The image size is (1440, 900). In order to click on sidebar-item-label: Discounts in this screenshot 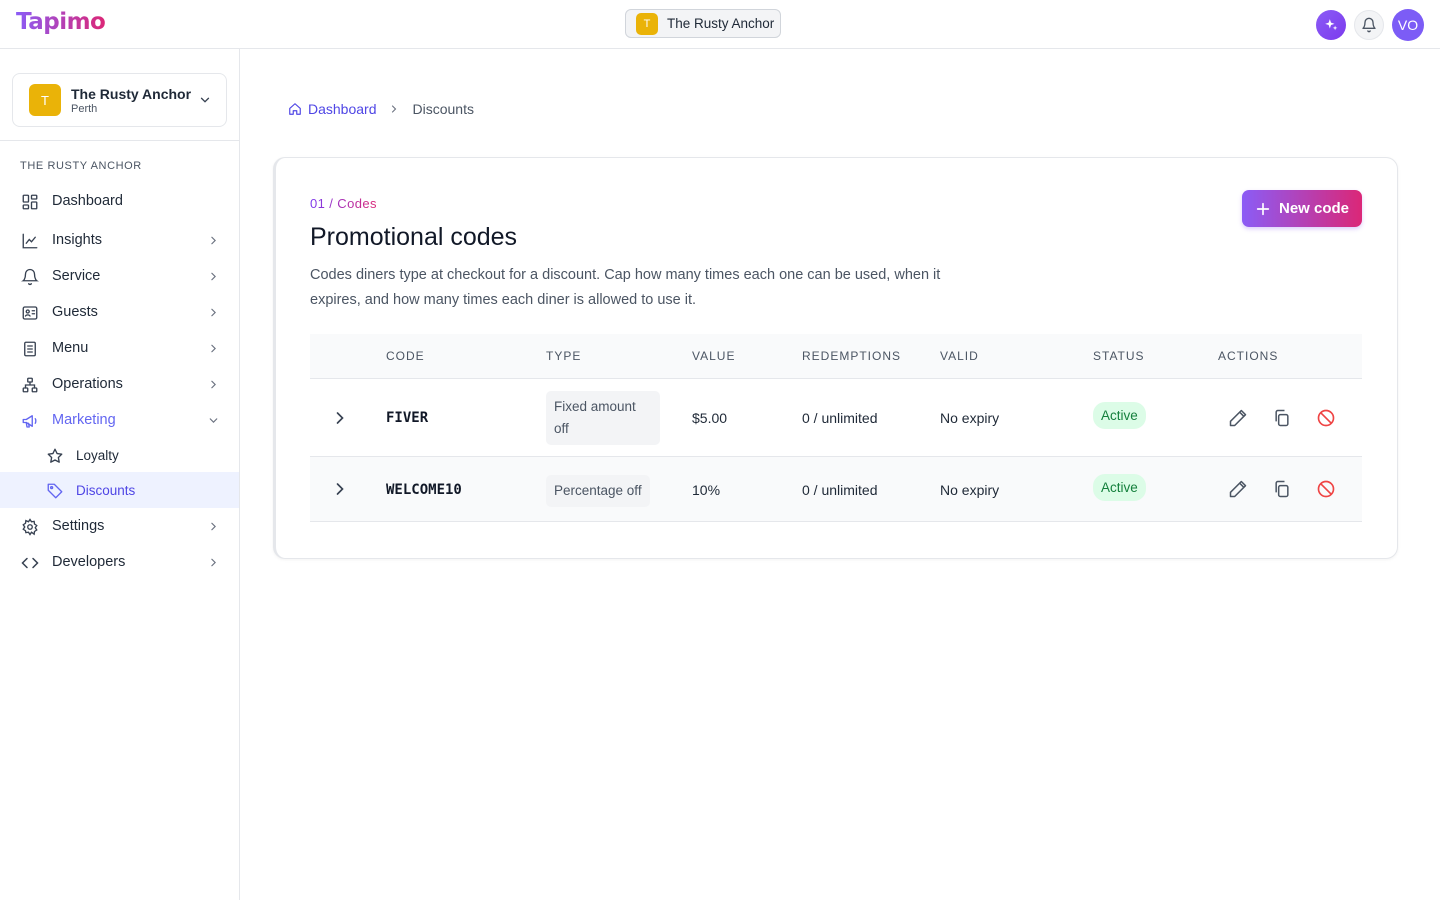, I will do `click(106, 490)`.